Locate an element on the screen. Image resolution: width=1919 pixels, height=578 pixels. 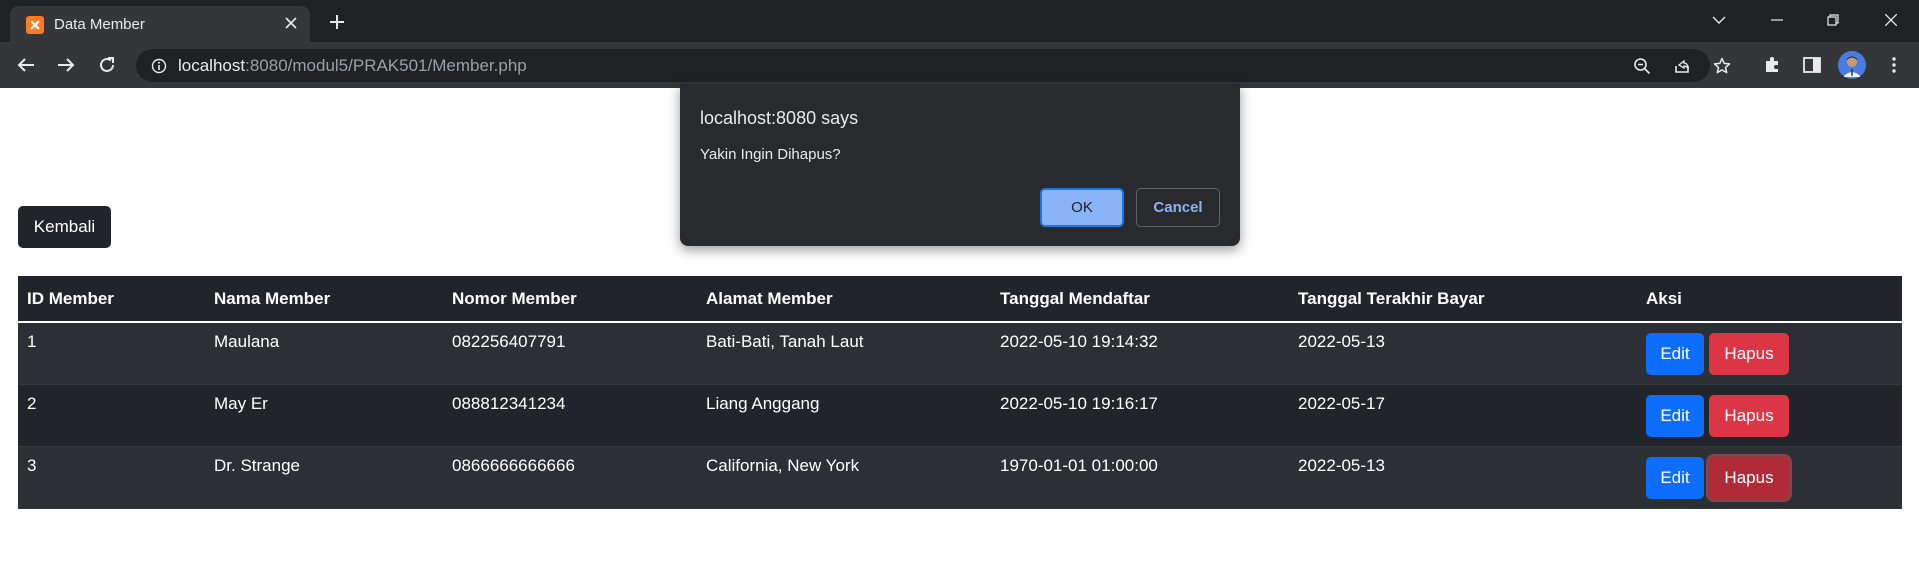
title-bar: Data Member is located at coordinates (959, 21).